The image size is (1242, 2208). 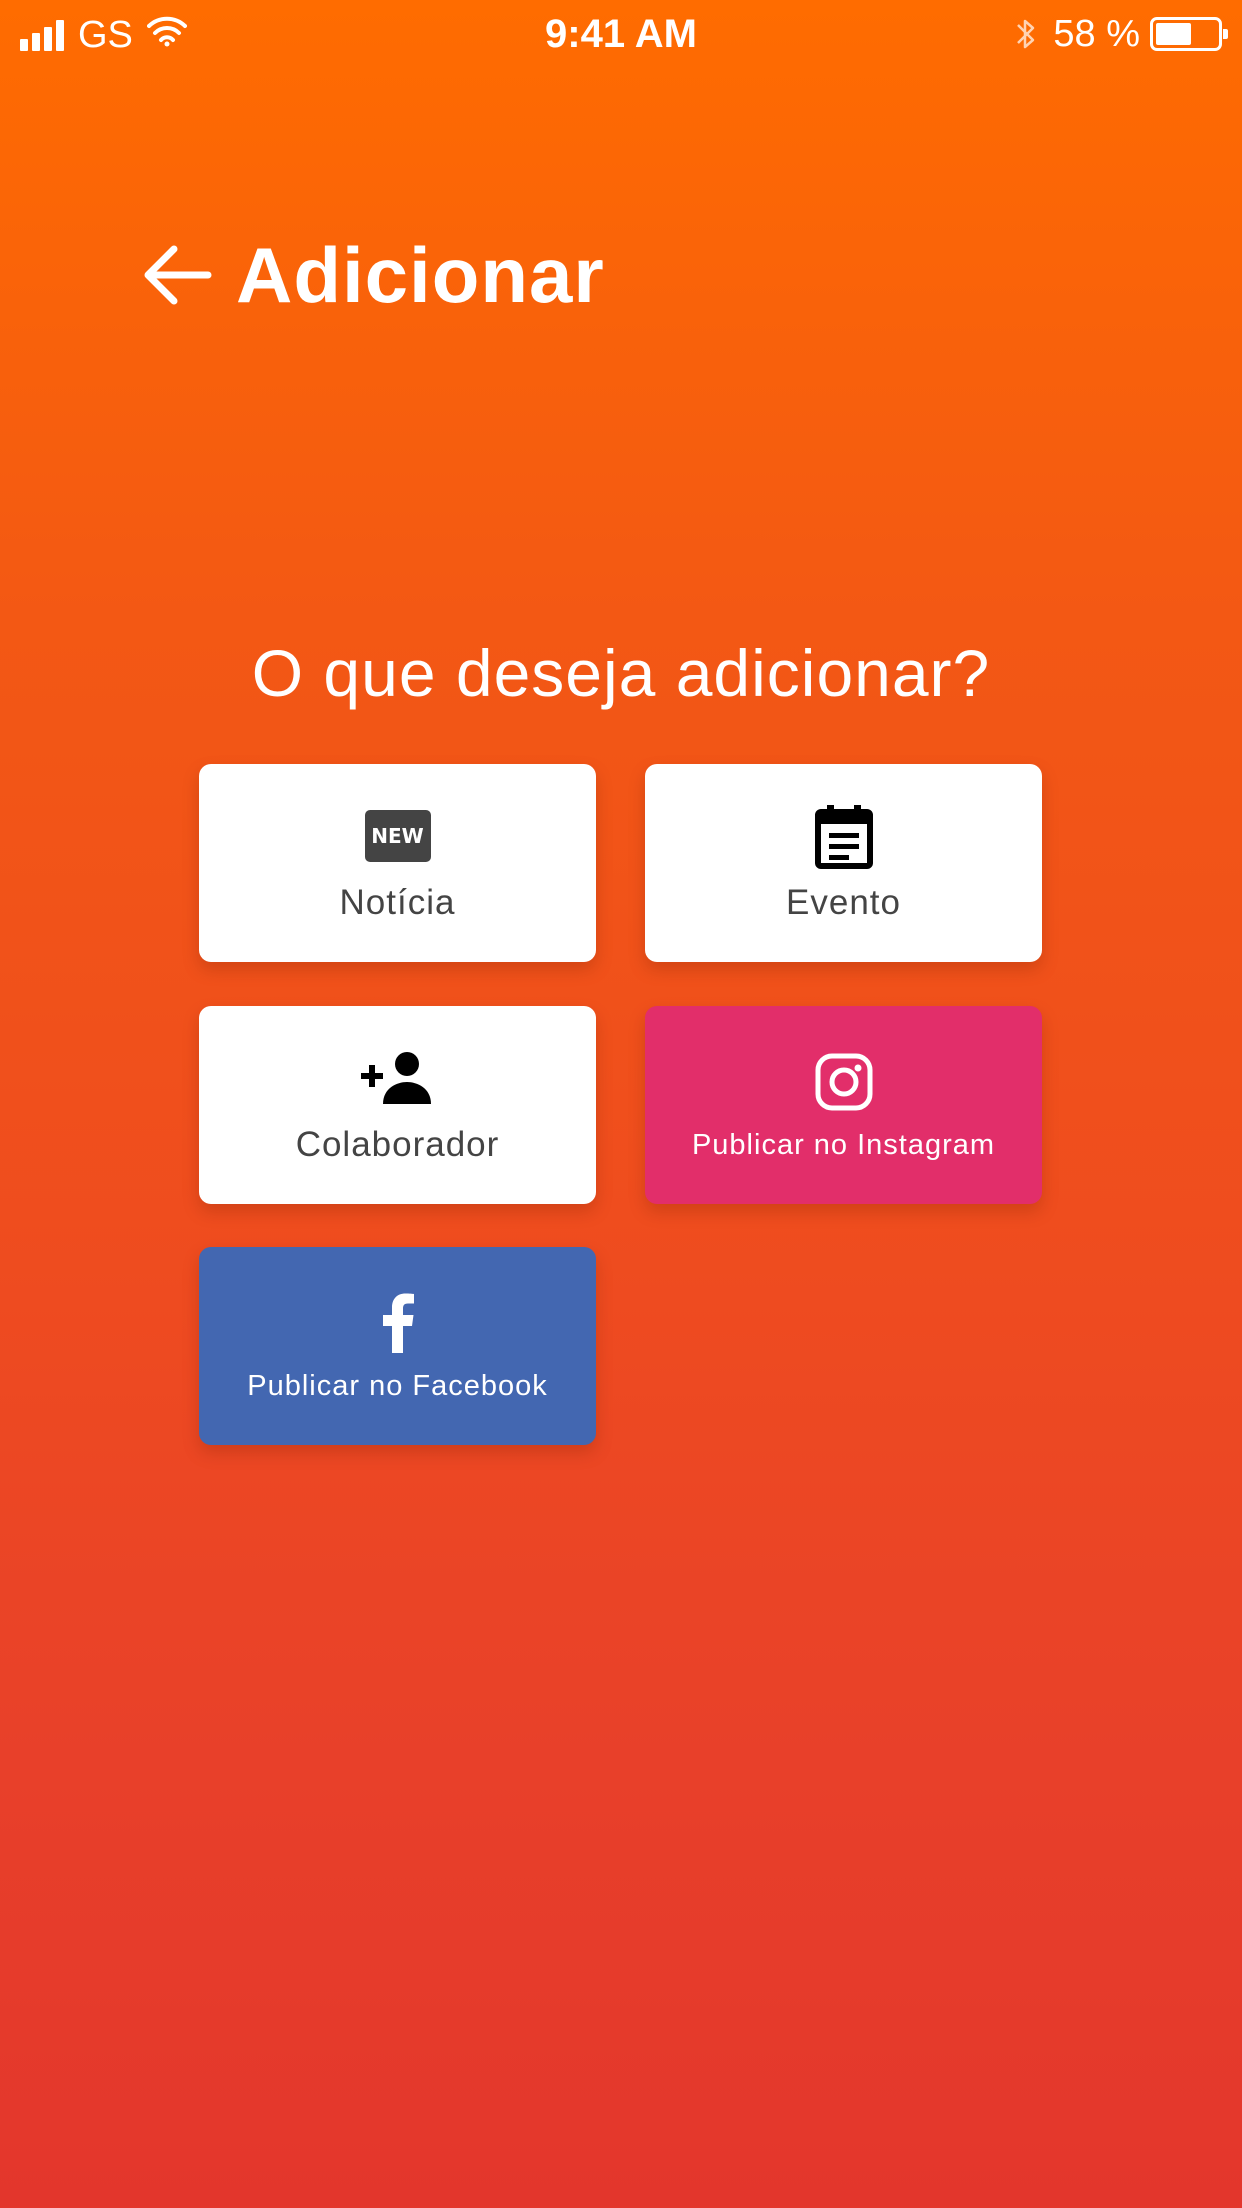 I want to click on add-event-button: Evento, so click(x=843, y=863).